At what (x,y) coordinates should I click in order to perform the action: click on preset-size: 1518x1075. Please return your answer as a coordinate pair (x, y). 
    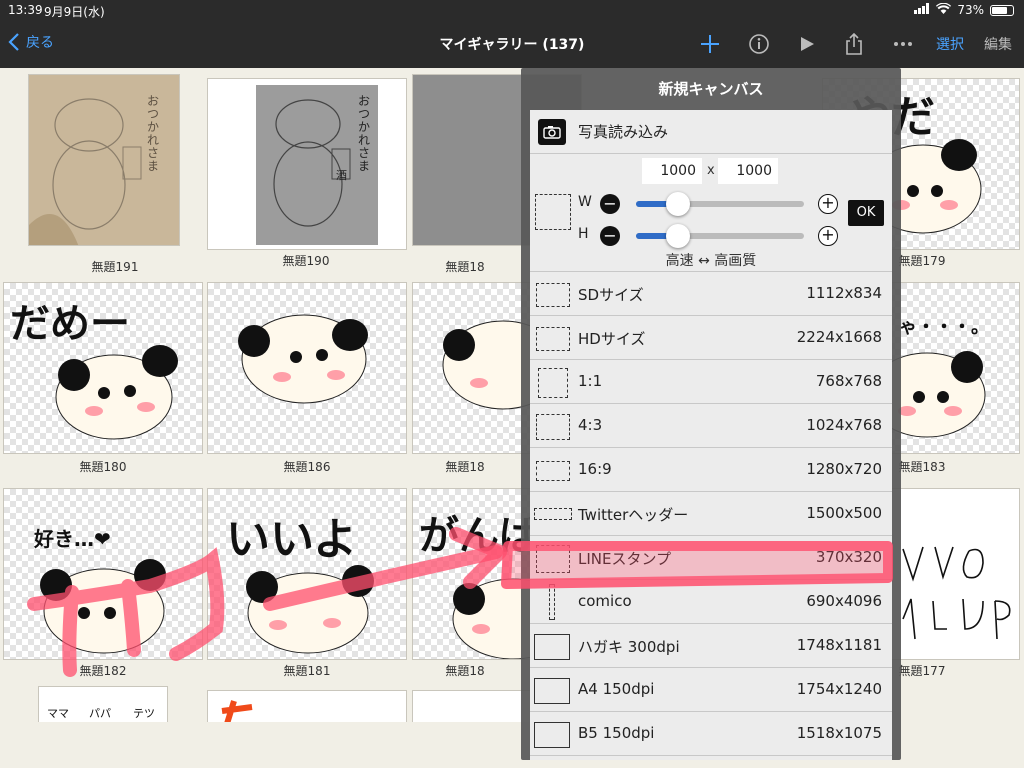
    Looking at the image, I should click on (839, 733).